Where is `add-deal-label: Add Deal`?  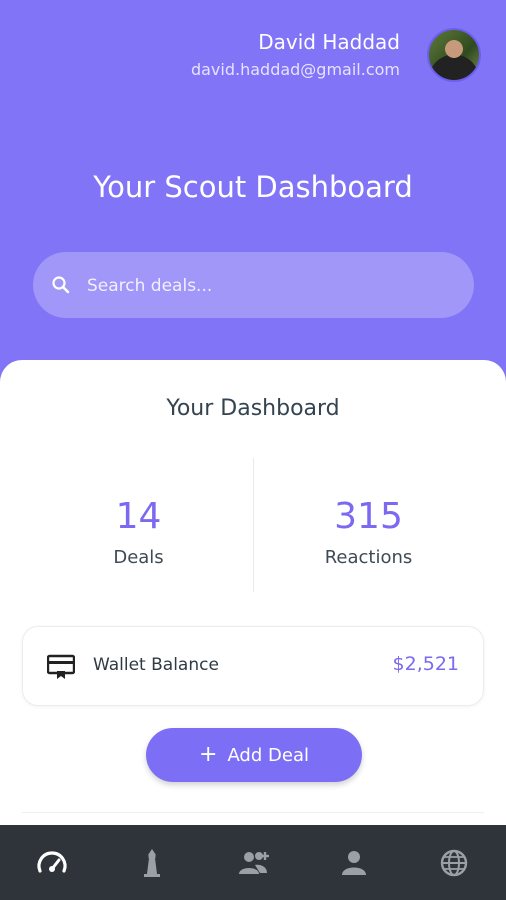 add-deal-label: Add Deal is located at coordinates (268, 755).